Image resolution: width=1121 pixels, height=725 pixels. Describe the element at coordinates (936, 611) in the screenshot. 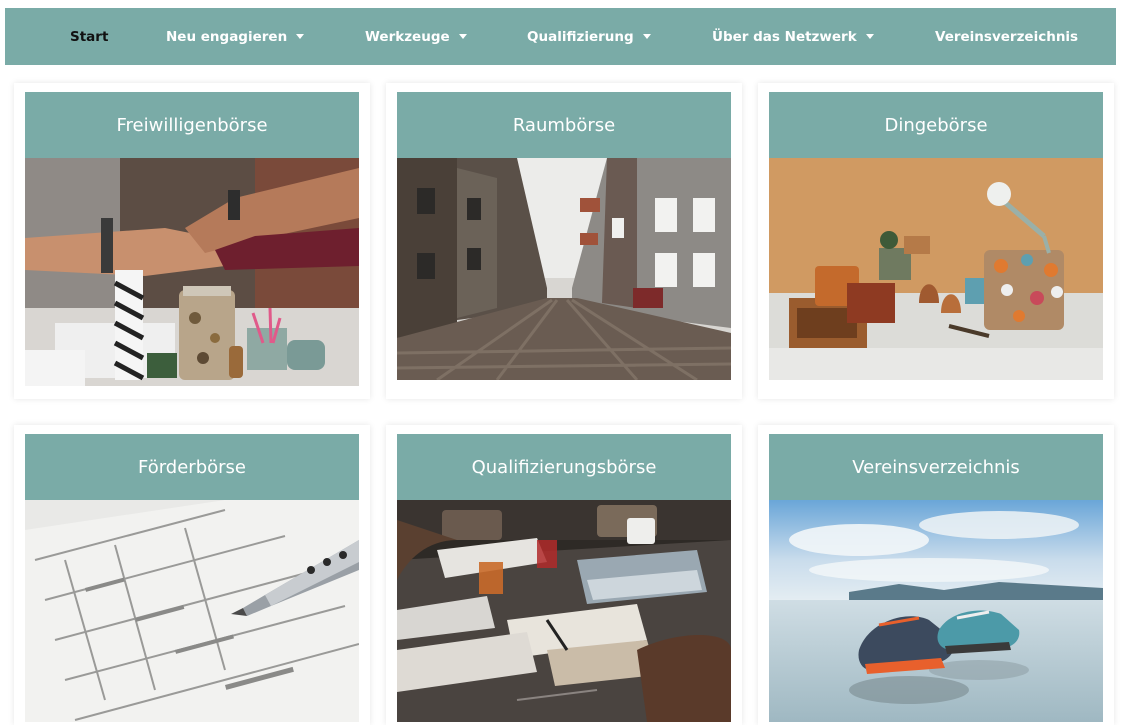

I see `sneakers-on-beach-photo` at that location.